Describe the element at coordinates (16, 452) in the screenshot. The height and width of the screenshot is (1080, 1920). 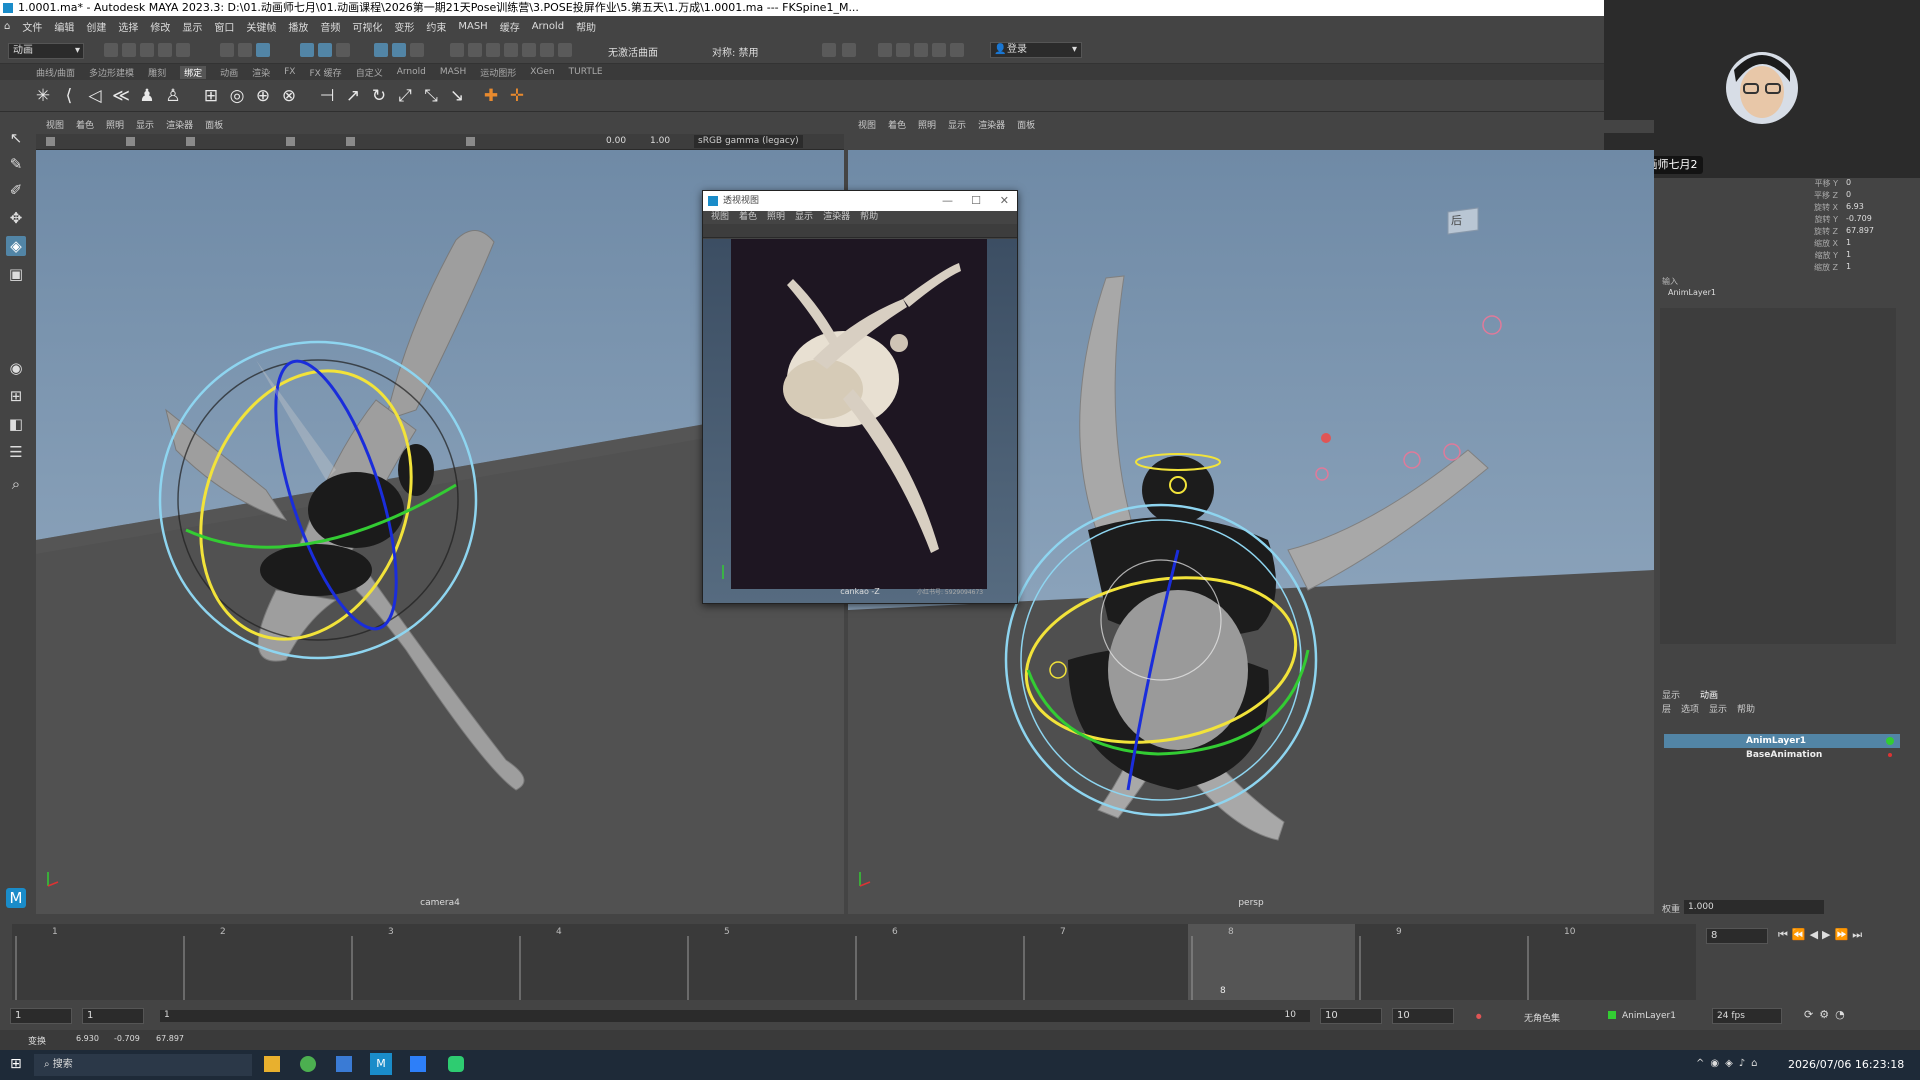
I see `outliner-layout-icon: ☰` at that location.